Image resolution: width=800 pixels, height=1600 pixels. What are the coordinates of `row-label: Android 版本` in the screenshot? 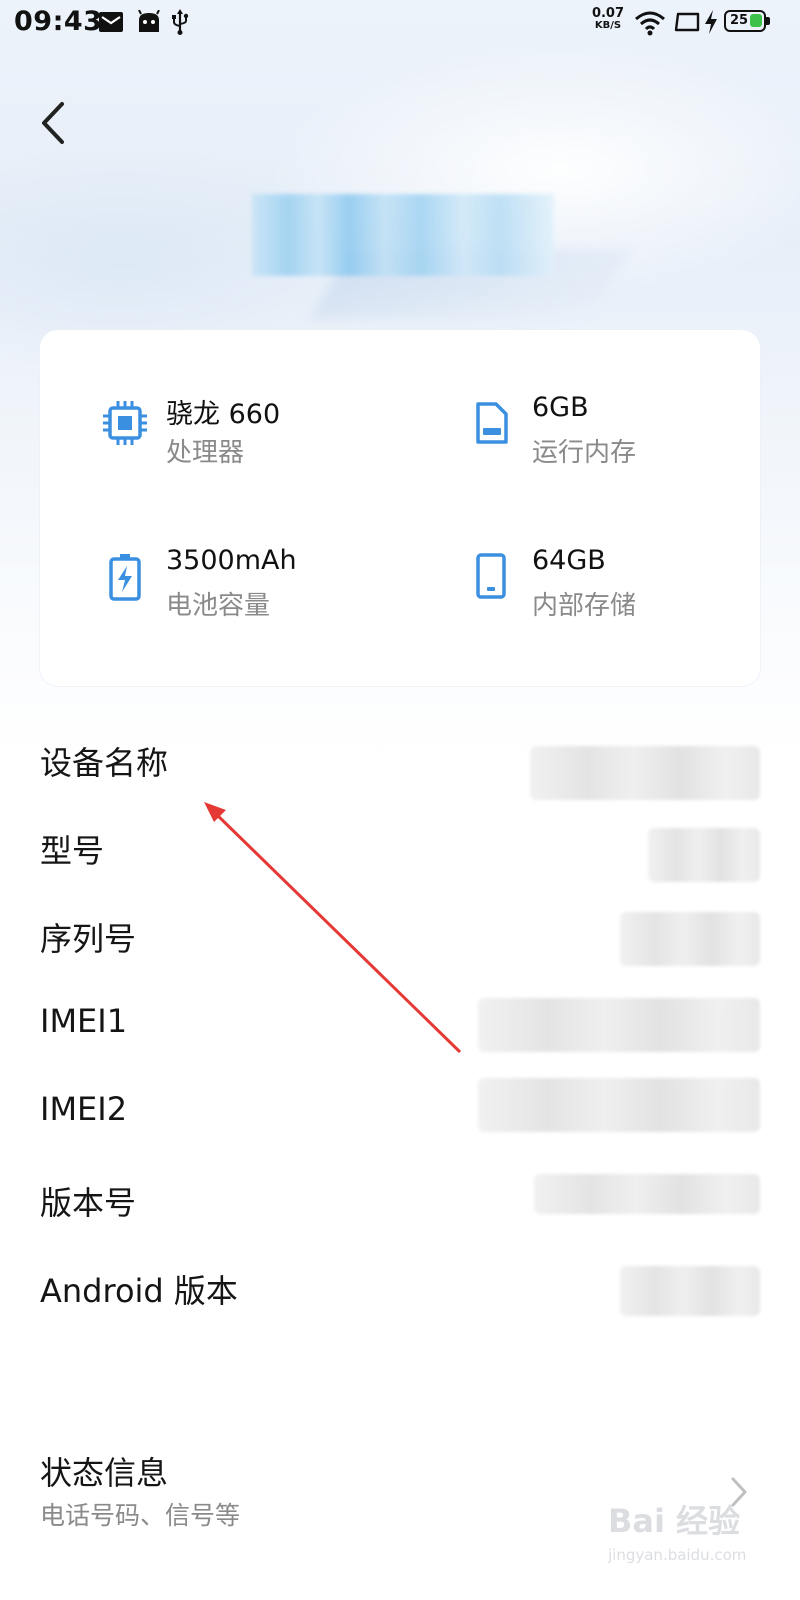 It's located at (139, 1291).